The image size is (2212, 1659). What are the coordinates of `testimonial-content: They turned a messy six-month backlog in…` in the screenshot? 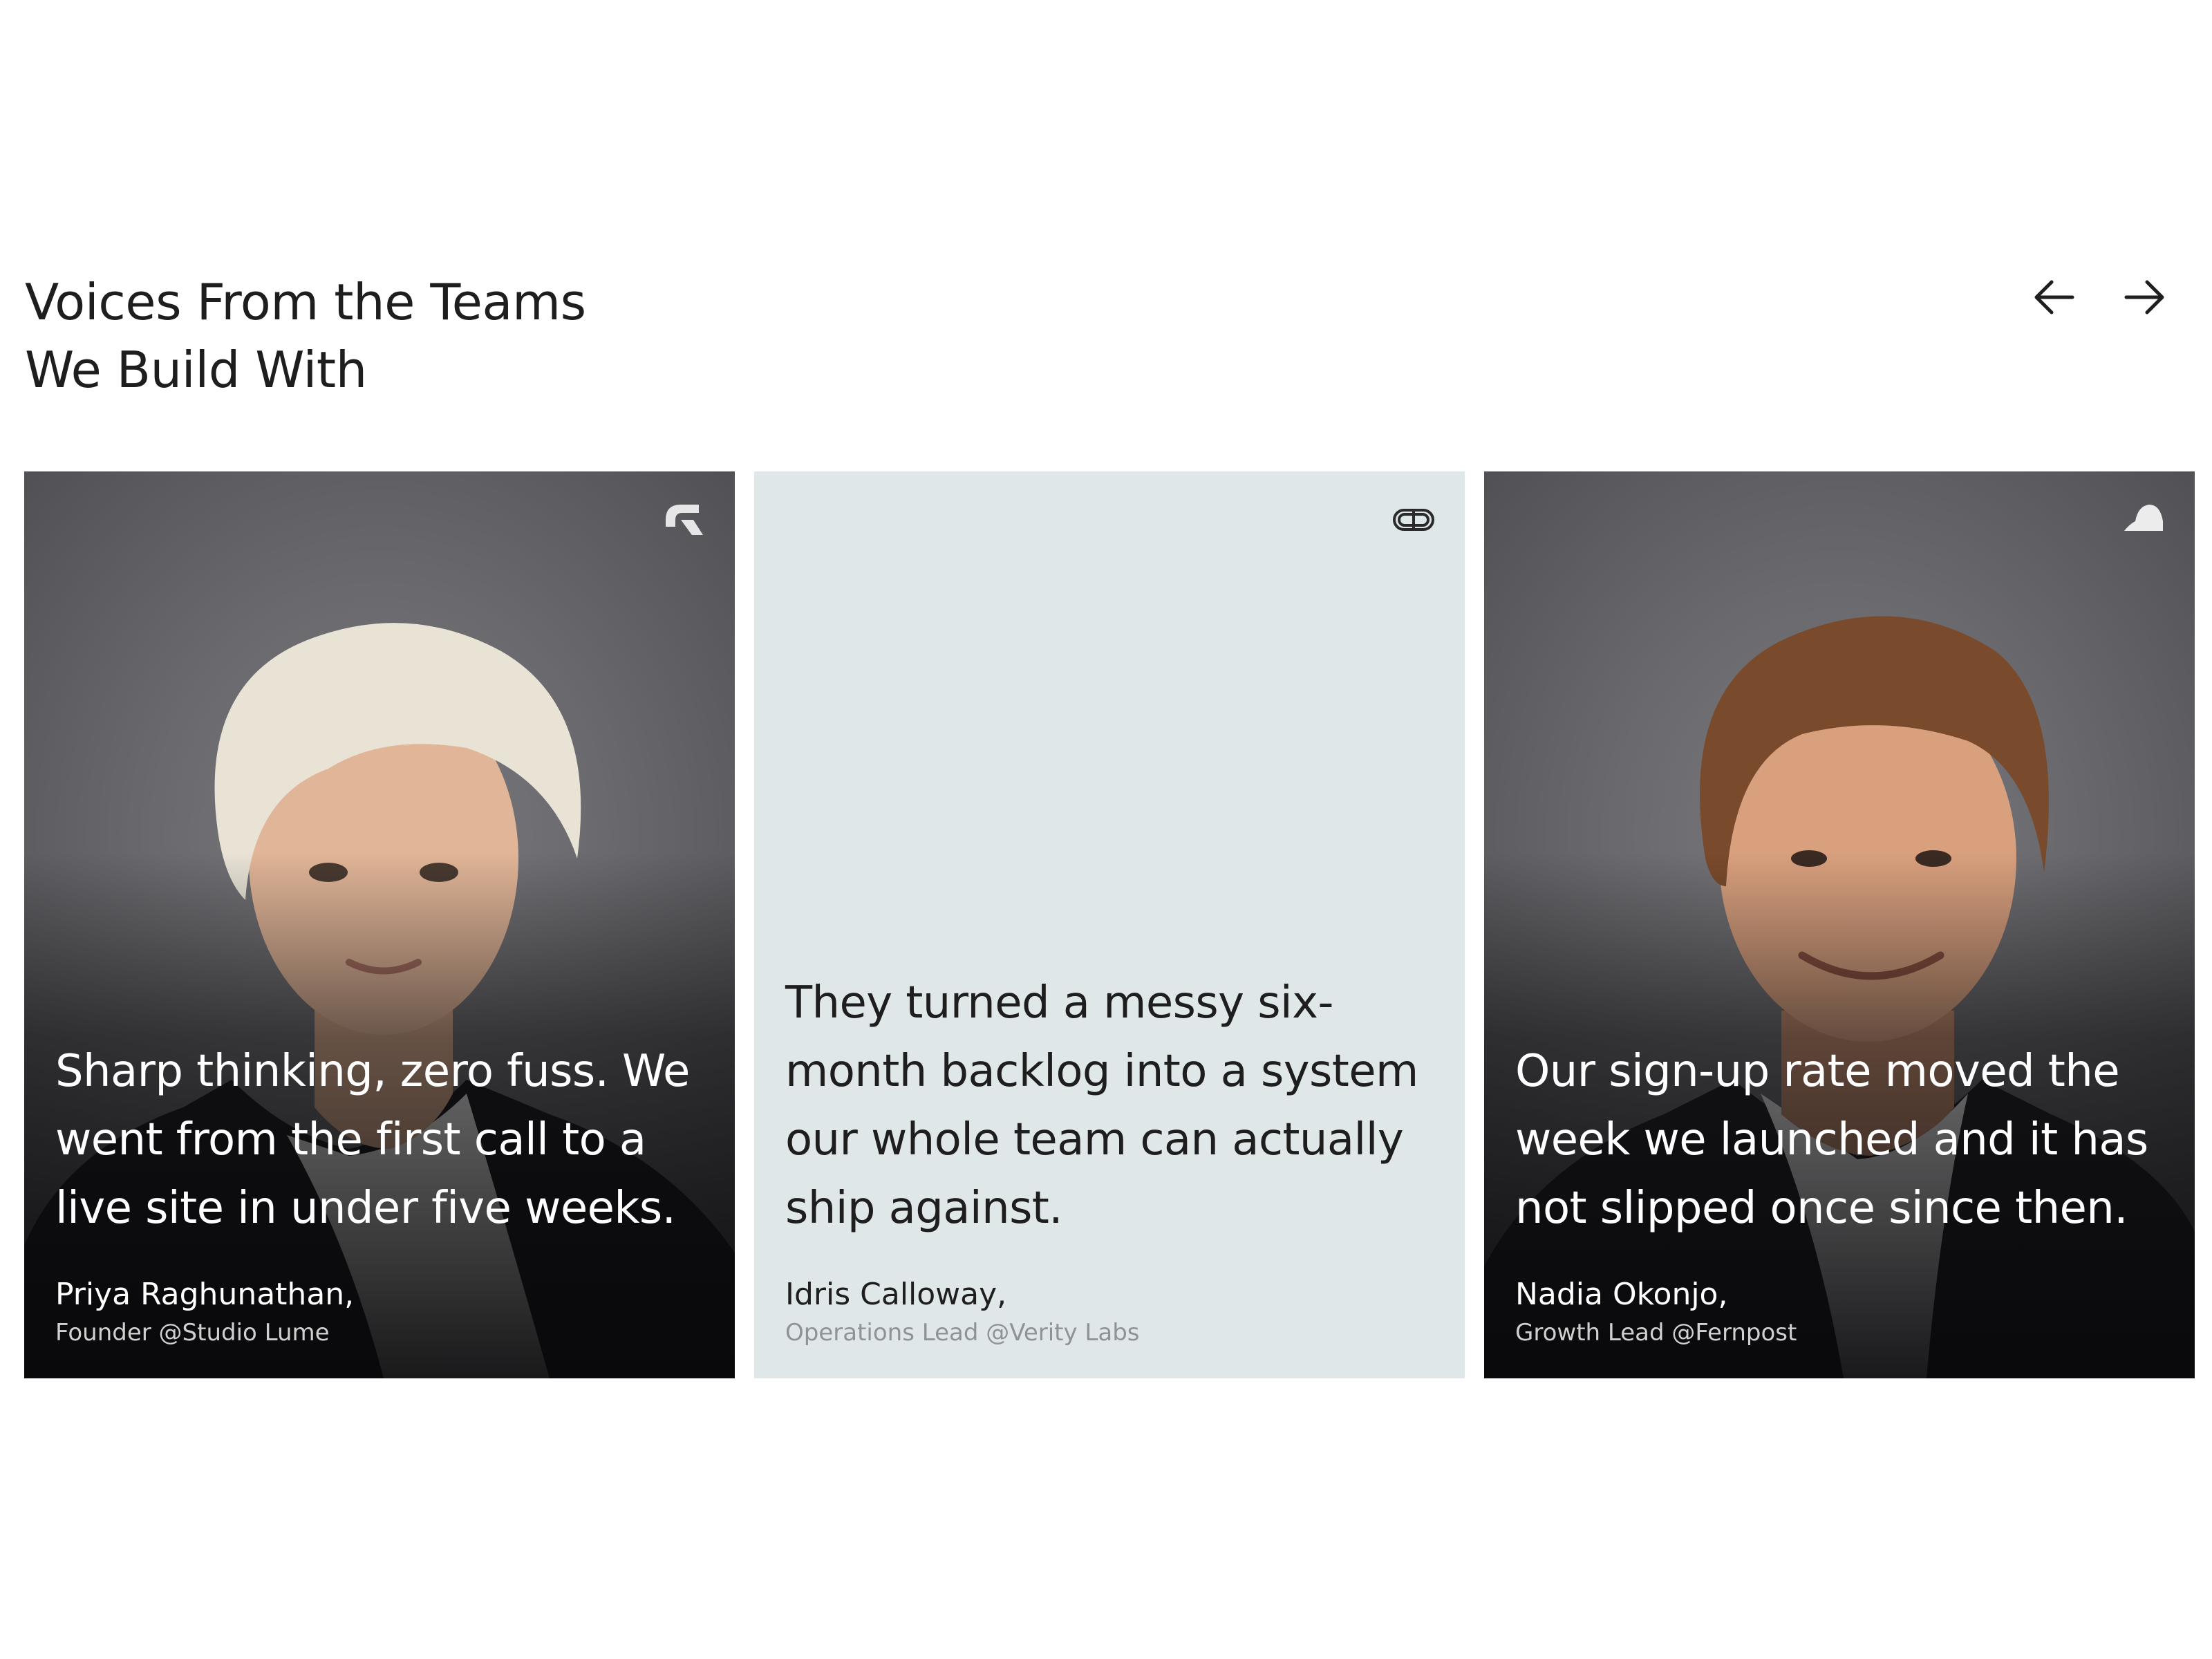 It's located at (1104, 1160).